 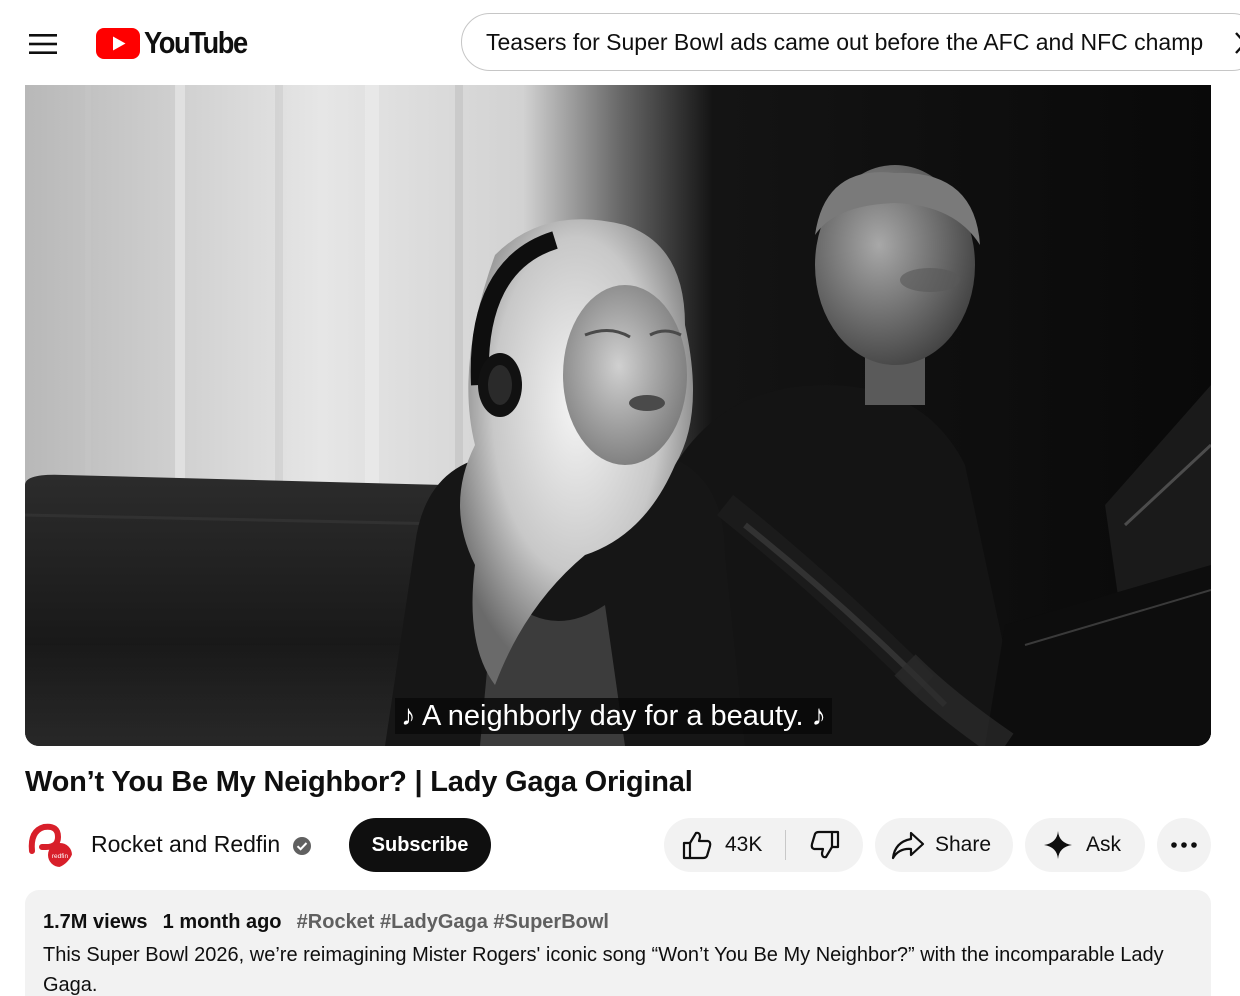 What do you see at coordinates (95, 922) in the screenshot?
I see `view-count: 1.7M views` at bounding box center [95, 922].